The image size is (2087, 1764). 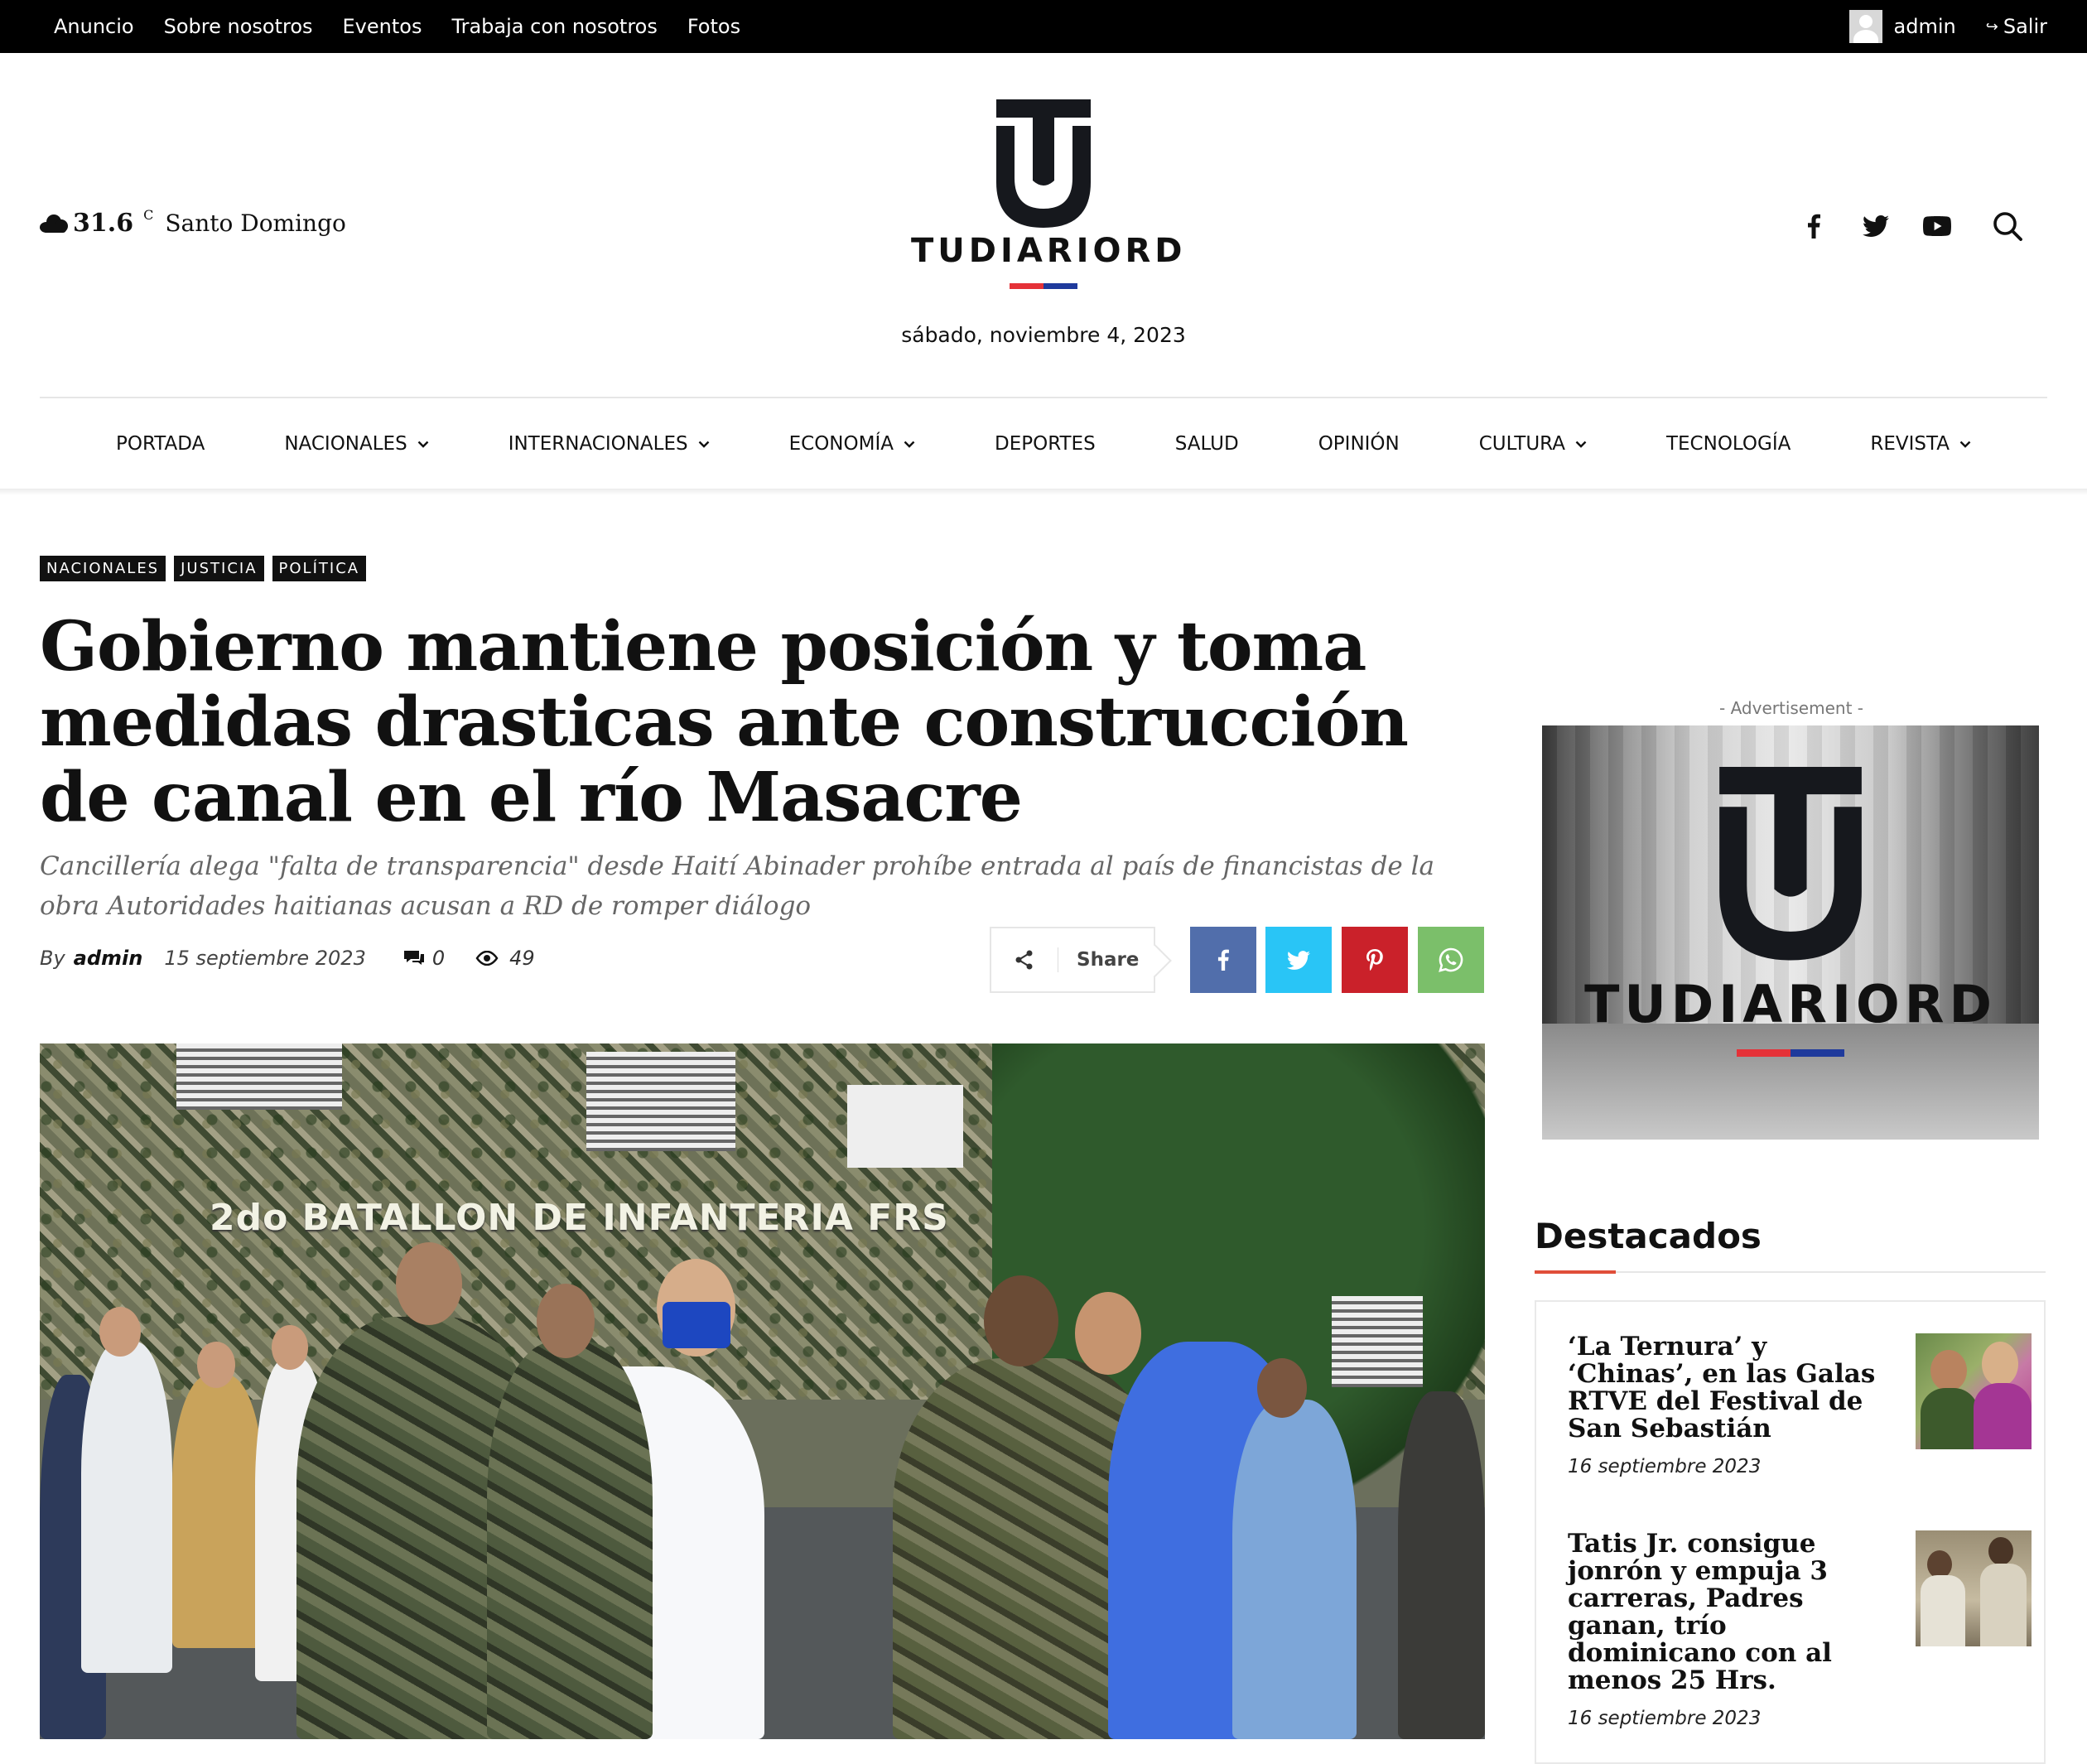 I want to click on share-button: Share, so click(x=1081, y=960).